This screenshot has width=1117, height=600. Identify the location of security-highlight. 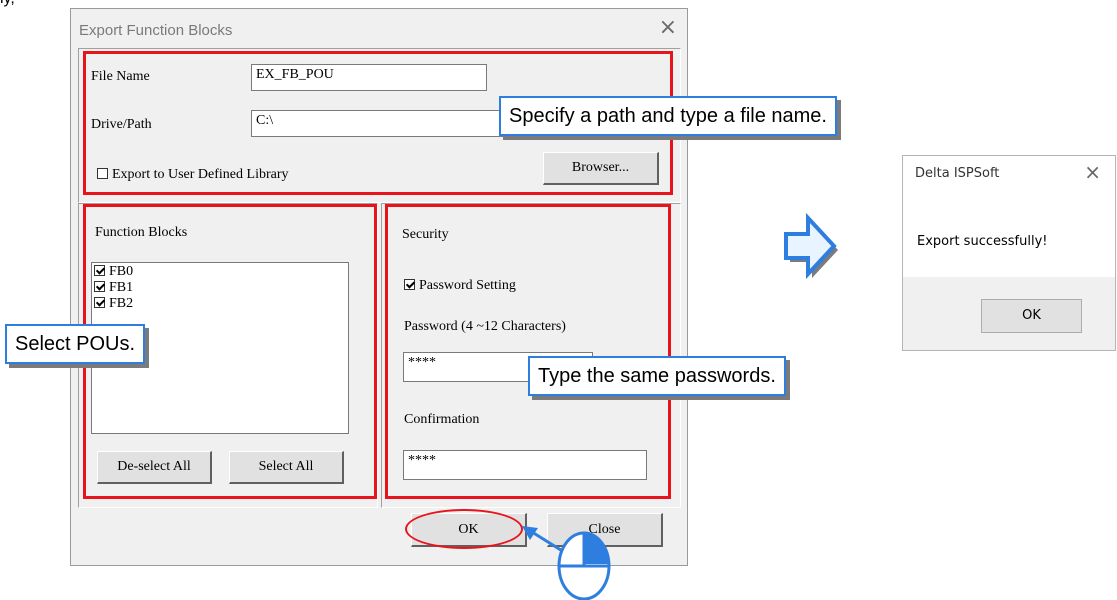
(528, 351).